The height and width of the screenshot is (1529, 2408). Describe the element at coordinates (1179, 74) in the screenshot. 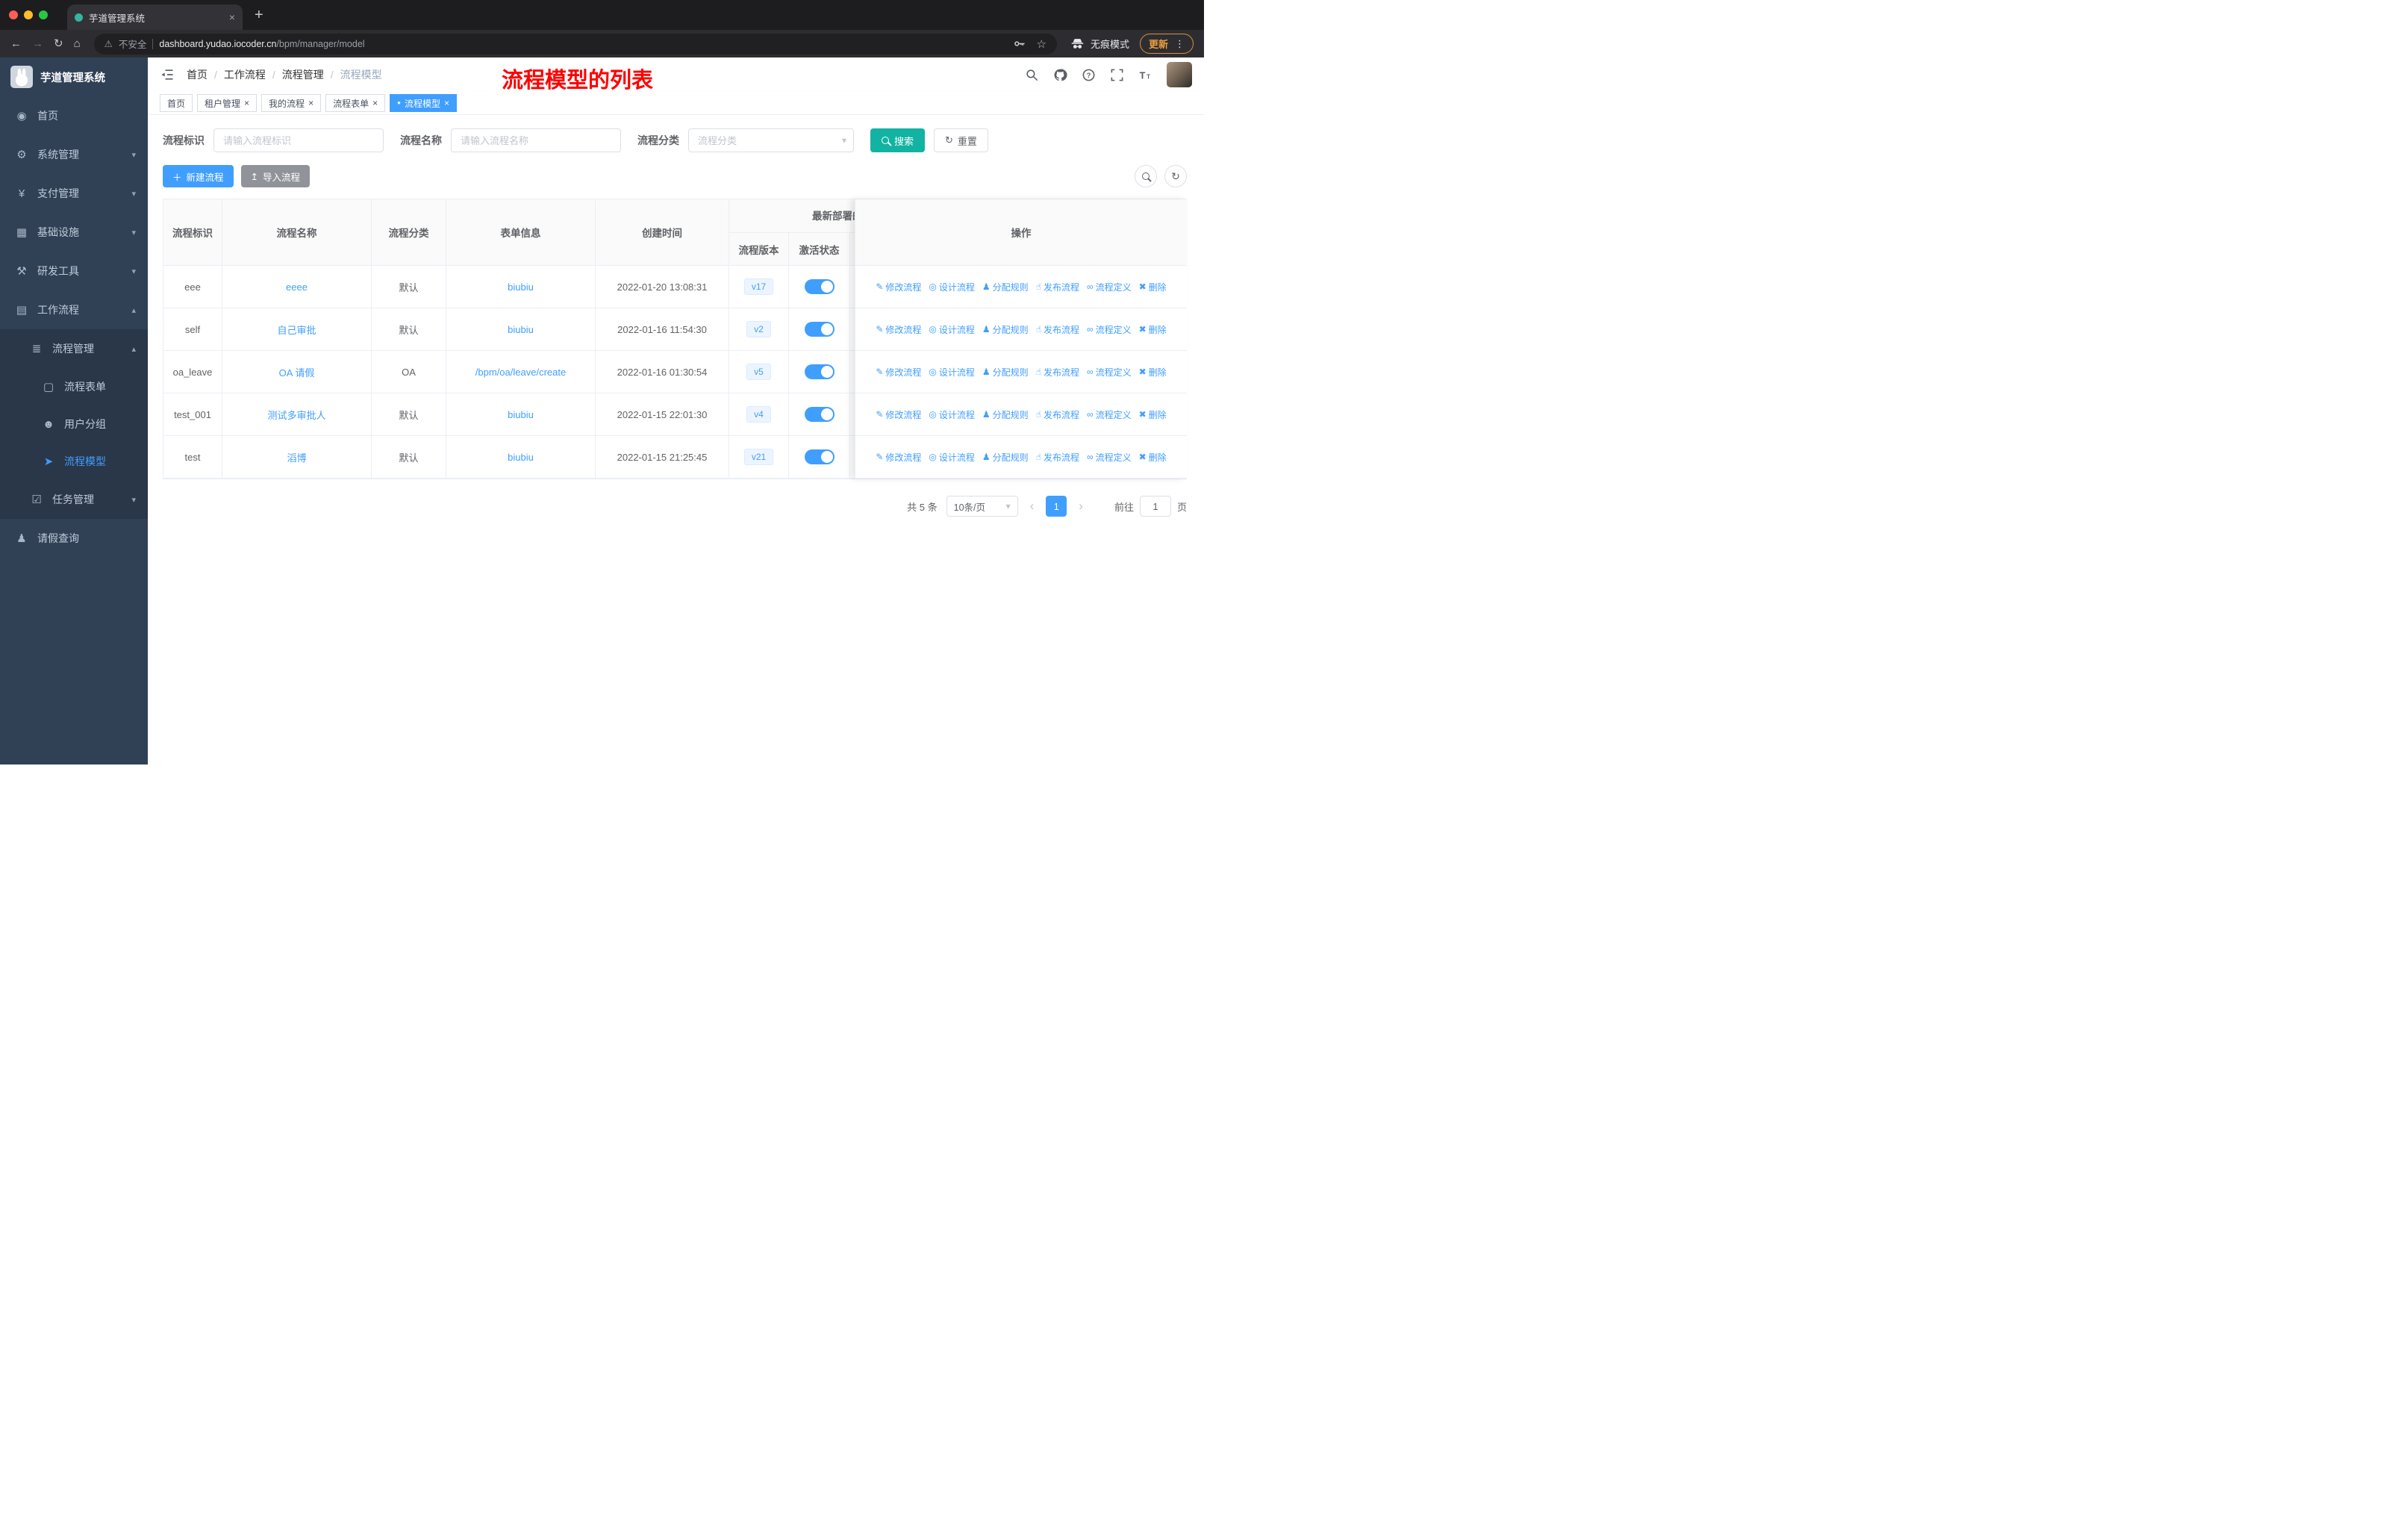

I see `user-avatar` at that location.